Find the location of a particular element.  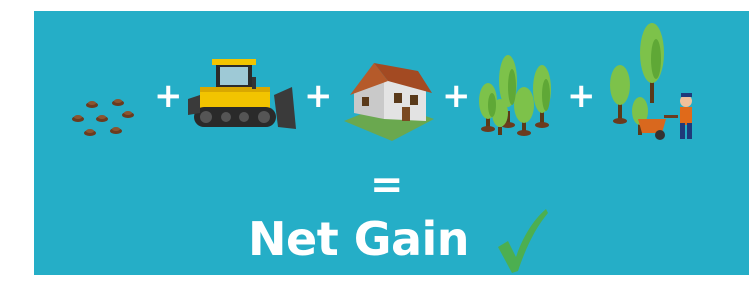

trees-icon is located at coordinates (515, 95).